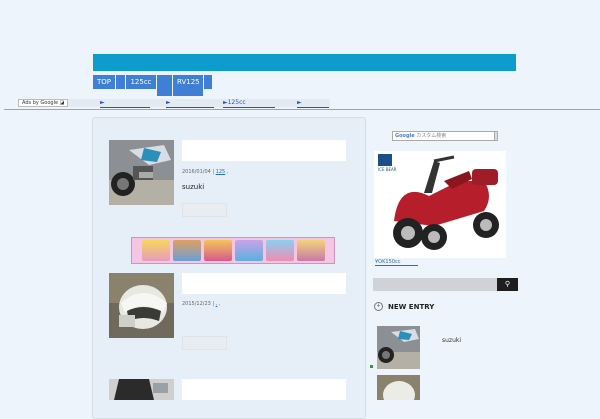  I want to click on post-excerpt: suzuki, so click(193, 187).